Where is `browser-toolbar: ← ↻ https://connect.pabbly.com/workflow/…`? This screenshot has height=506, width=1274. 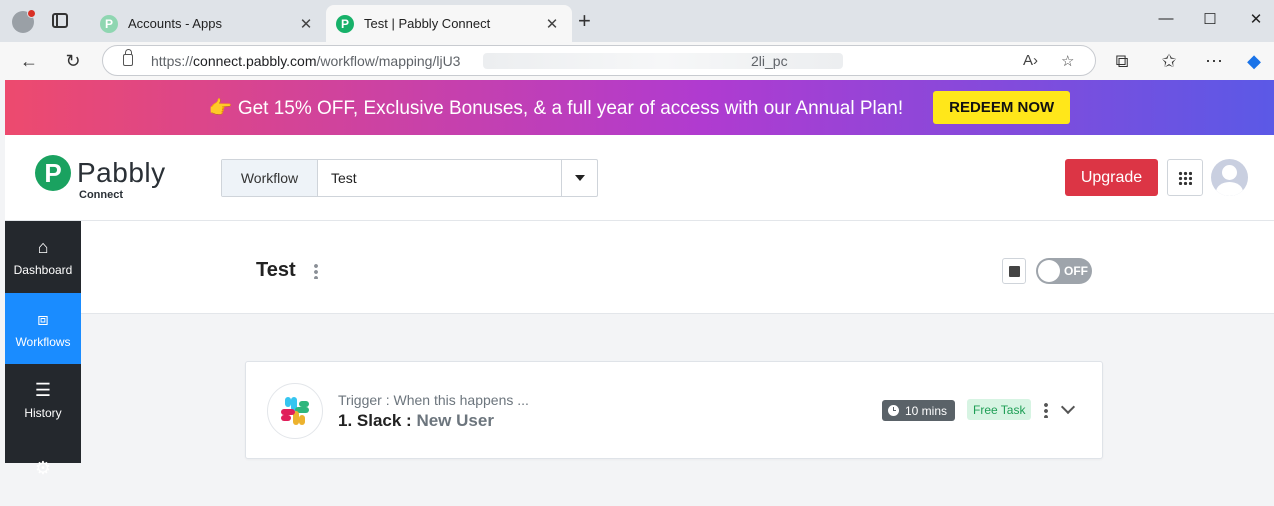 browser-toolbar: ← ↻ https://connect.pabbly.com/workflow/… is located at coordinates (637, 61).